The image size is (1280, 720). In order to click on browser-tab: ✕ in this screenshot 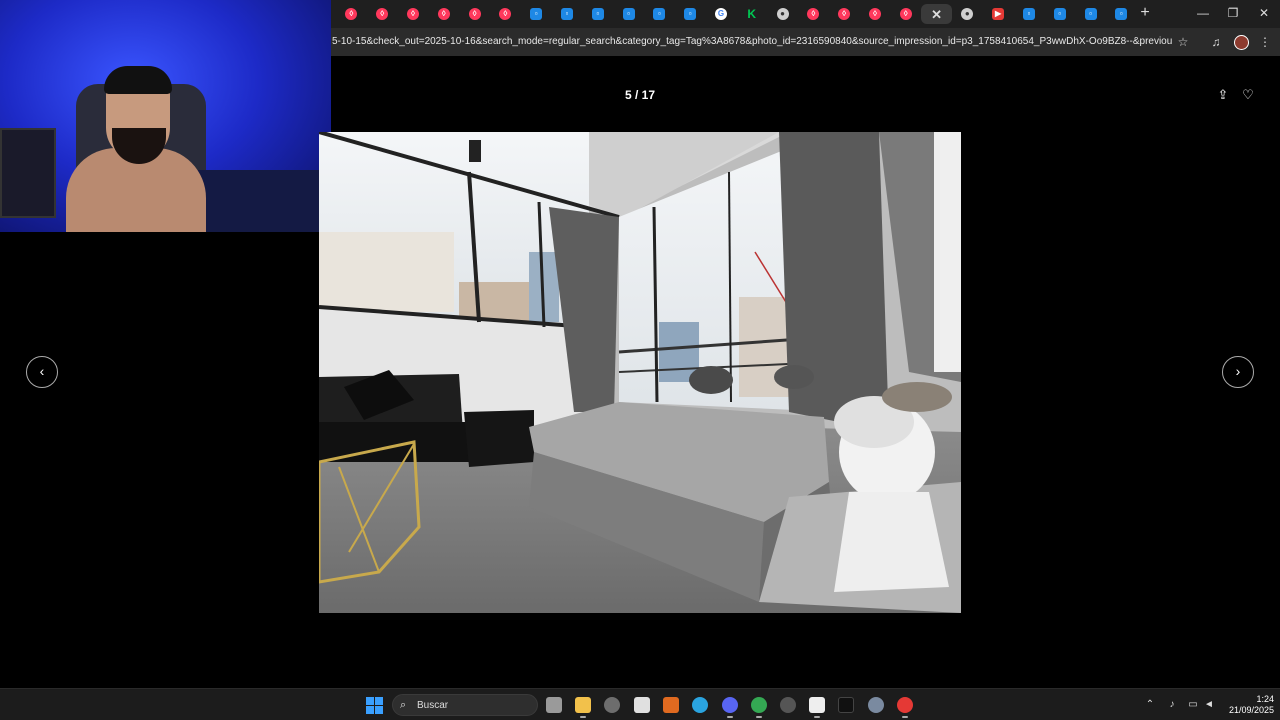, I will do `click(936, 14)`.